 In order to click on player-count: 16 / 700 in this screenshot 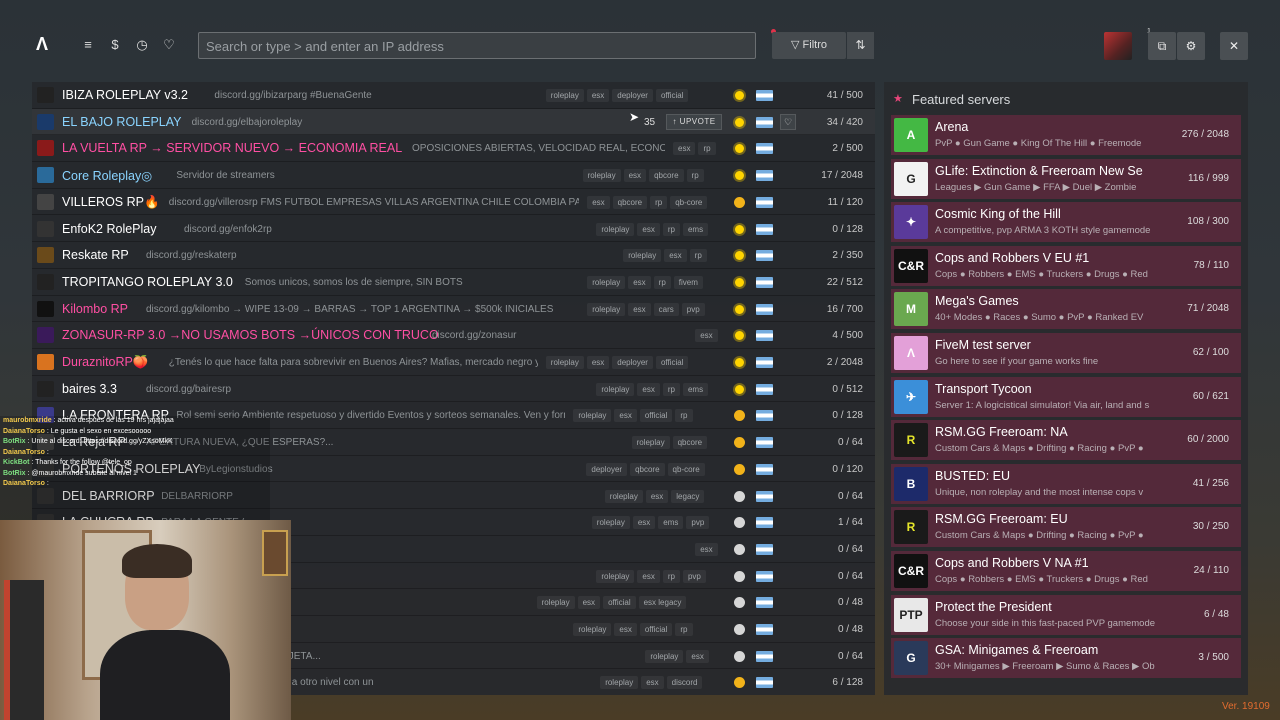, I will do `click(844, 309)`.